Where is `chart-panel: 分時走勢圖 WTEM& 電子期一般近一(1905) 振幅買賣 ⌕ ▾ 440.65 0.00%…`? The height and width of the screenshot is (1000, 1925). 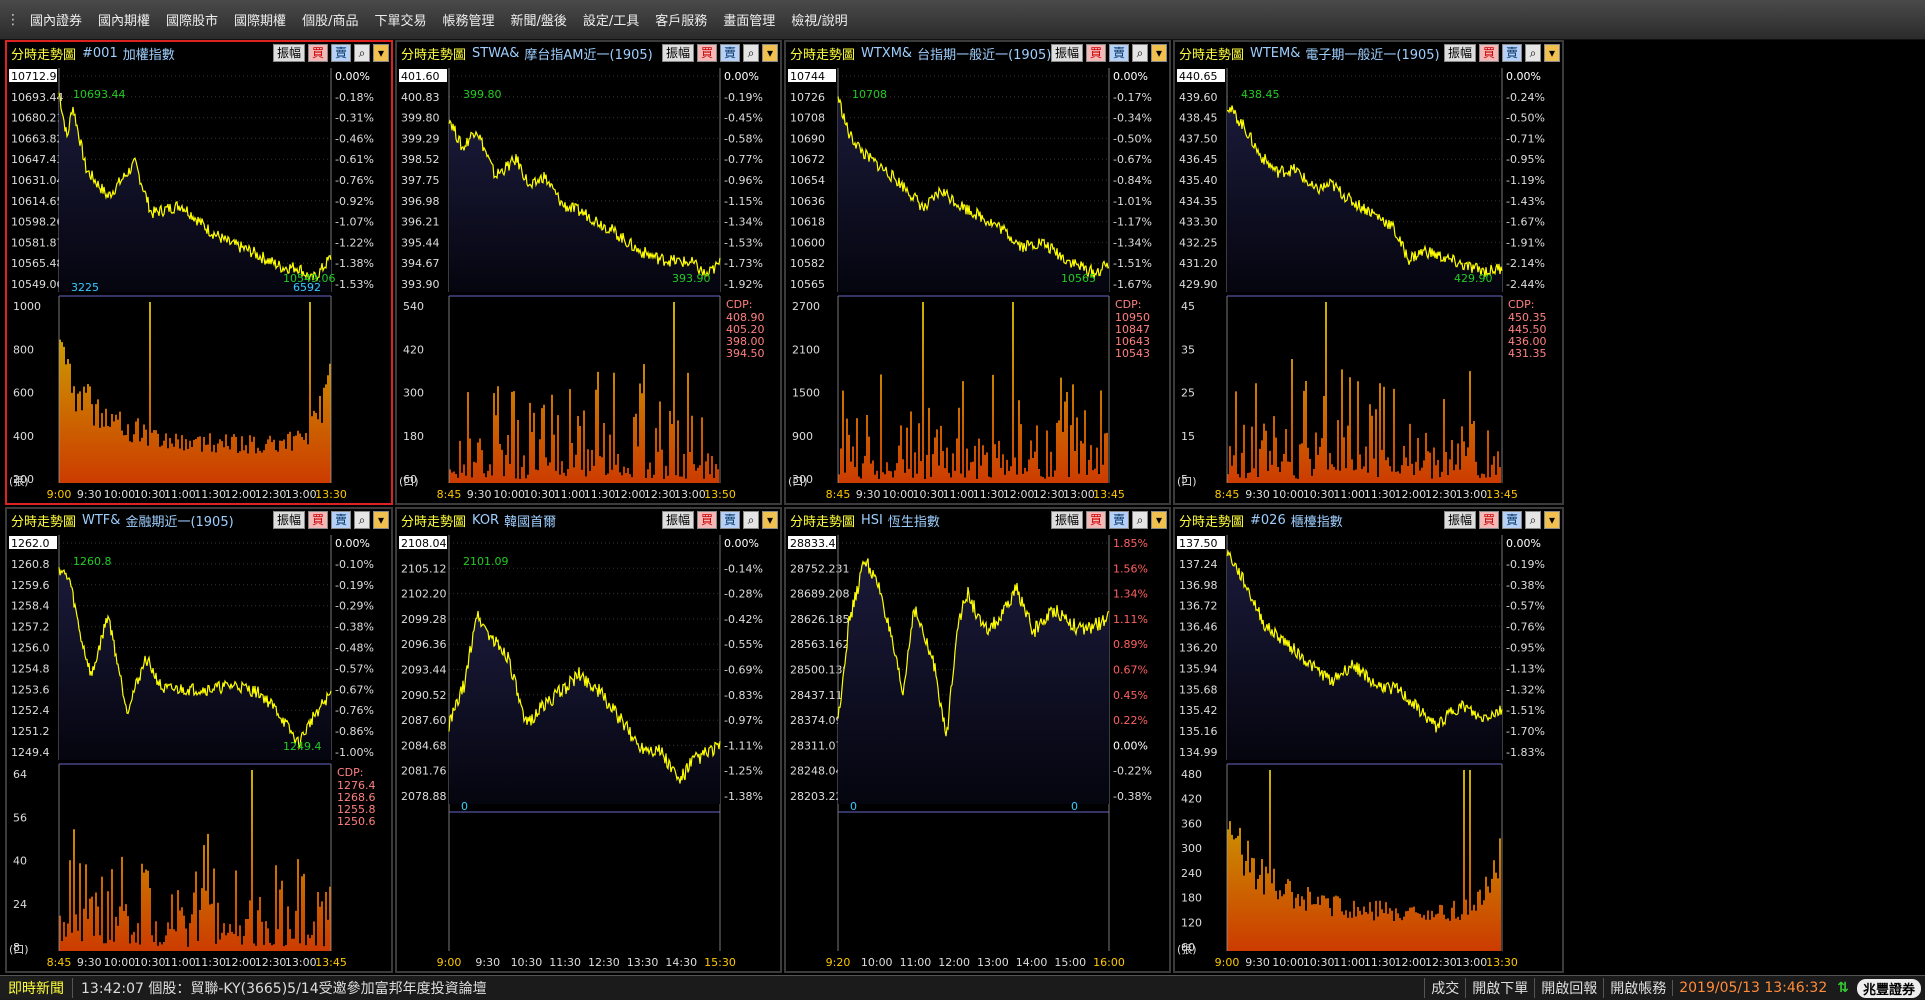 chart-panel: 分時走勢圖 WTEM& 電子期一般近一(1905) 振幅買賣 ⌕ ▾ 440.65 0.00%… is located at coordinates (1368, 272).